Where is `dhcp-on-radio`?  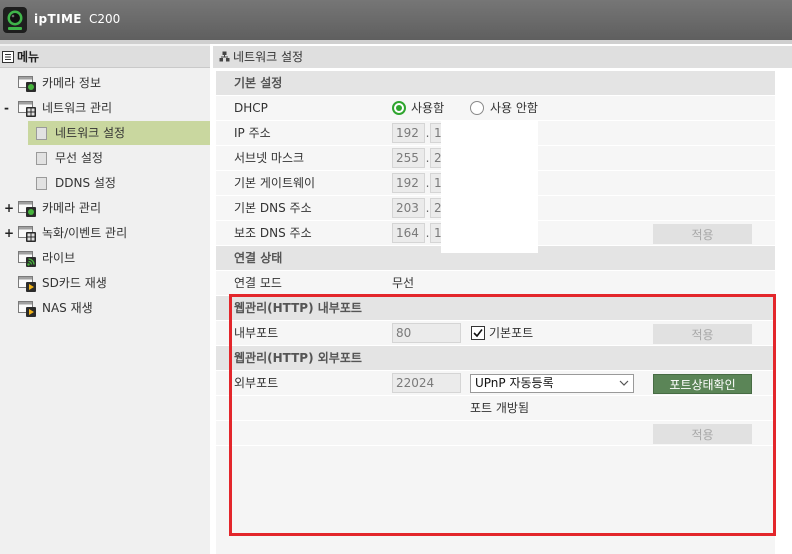
dhcp-on-radio is located at coordinates (399, 108).